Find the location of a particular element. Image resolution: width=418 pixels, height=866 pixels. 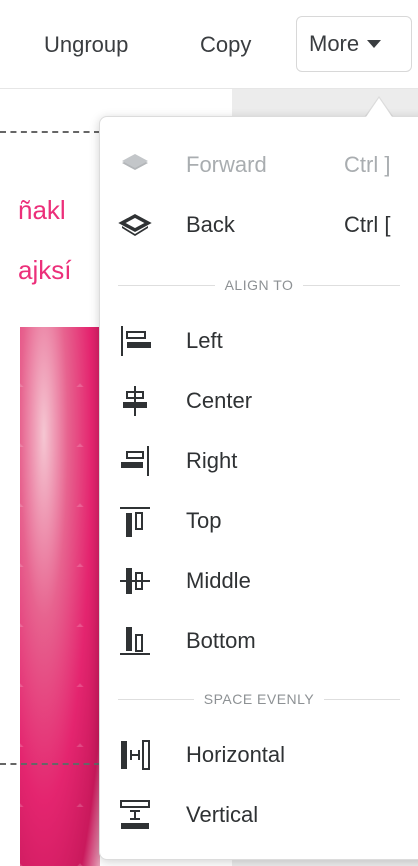

menu-item-label: Middle is located at coordinates (218, 580).